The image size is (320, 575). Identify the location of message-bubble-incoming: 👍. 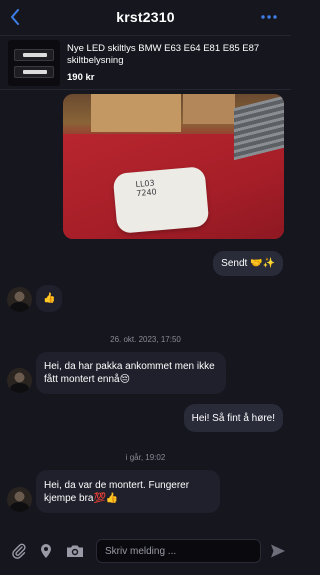
(49, 298).